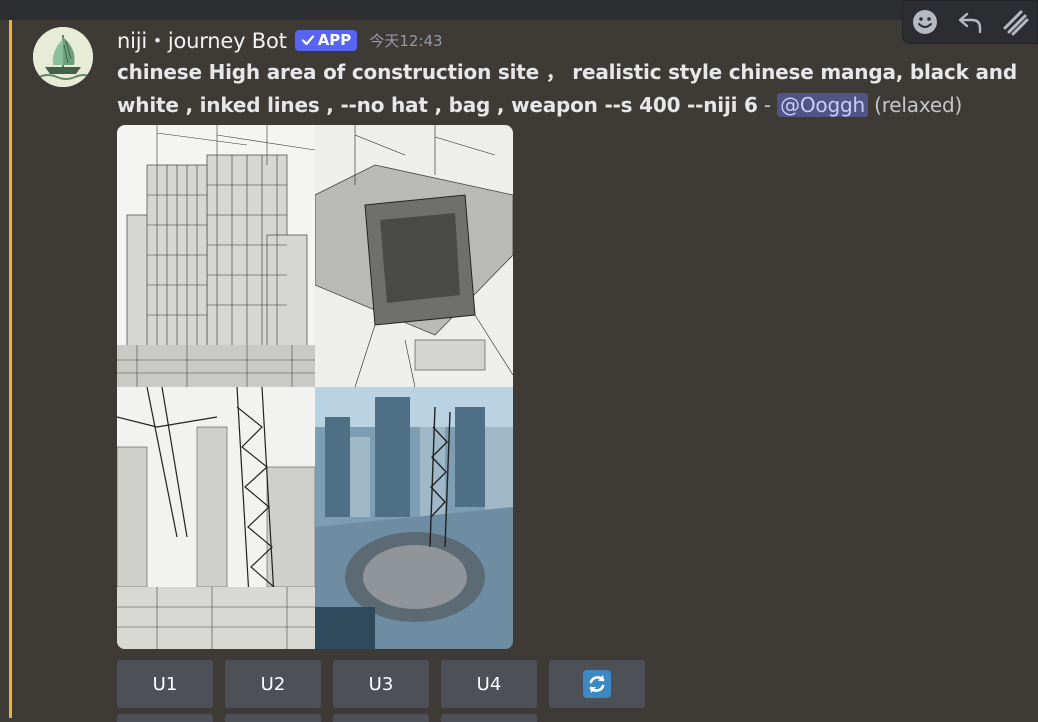 The image size is (1038, 722). What do you see at coordinates (925, 22) in the screenshot?
I see `emoji-reaction-icon` at bounding box center [925, 22].